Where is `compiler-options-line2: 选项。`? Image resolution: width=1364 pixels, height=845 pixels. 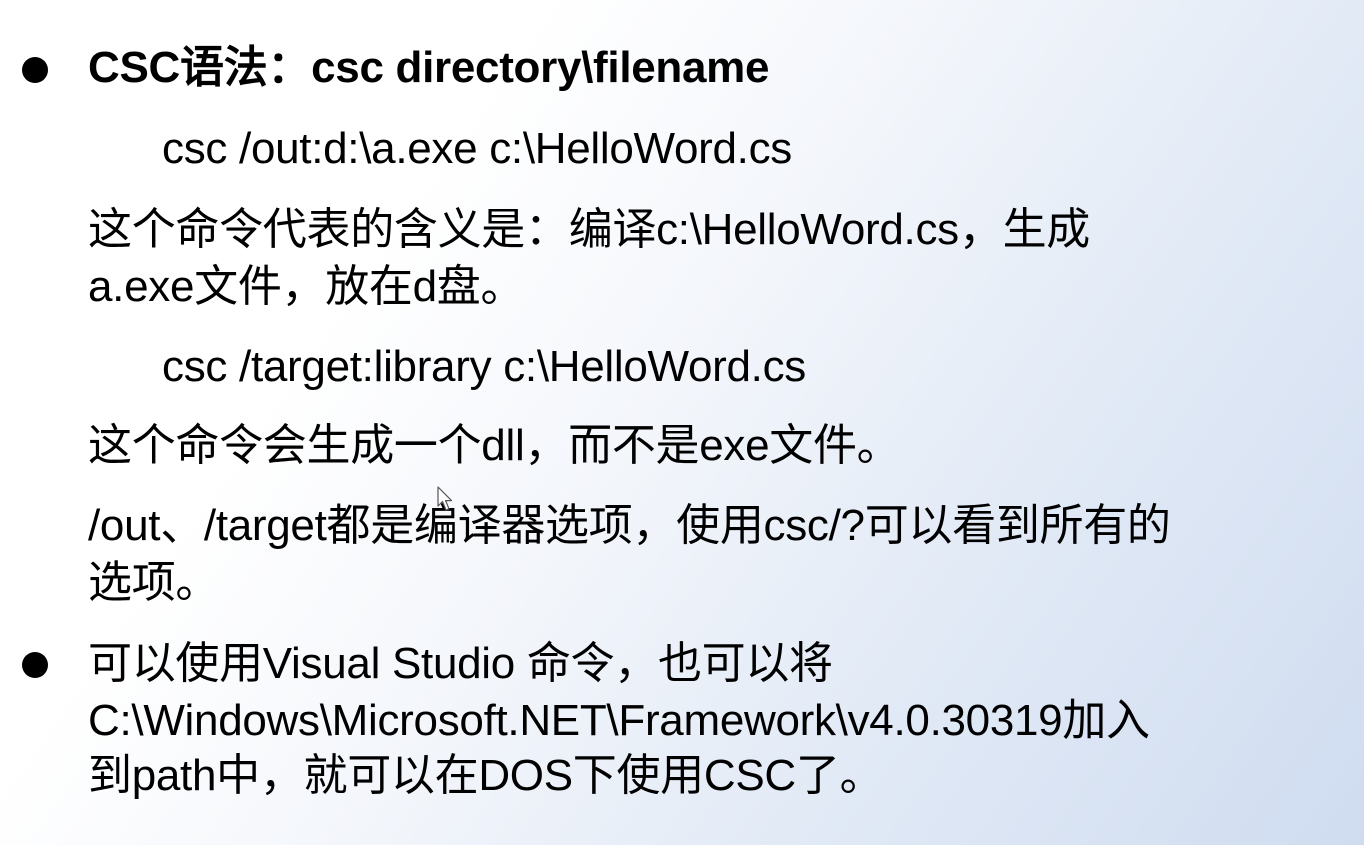 compiler-options-line2: 选项。 is located at coordinates (154, 582).